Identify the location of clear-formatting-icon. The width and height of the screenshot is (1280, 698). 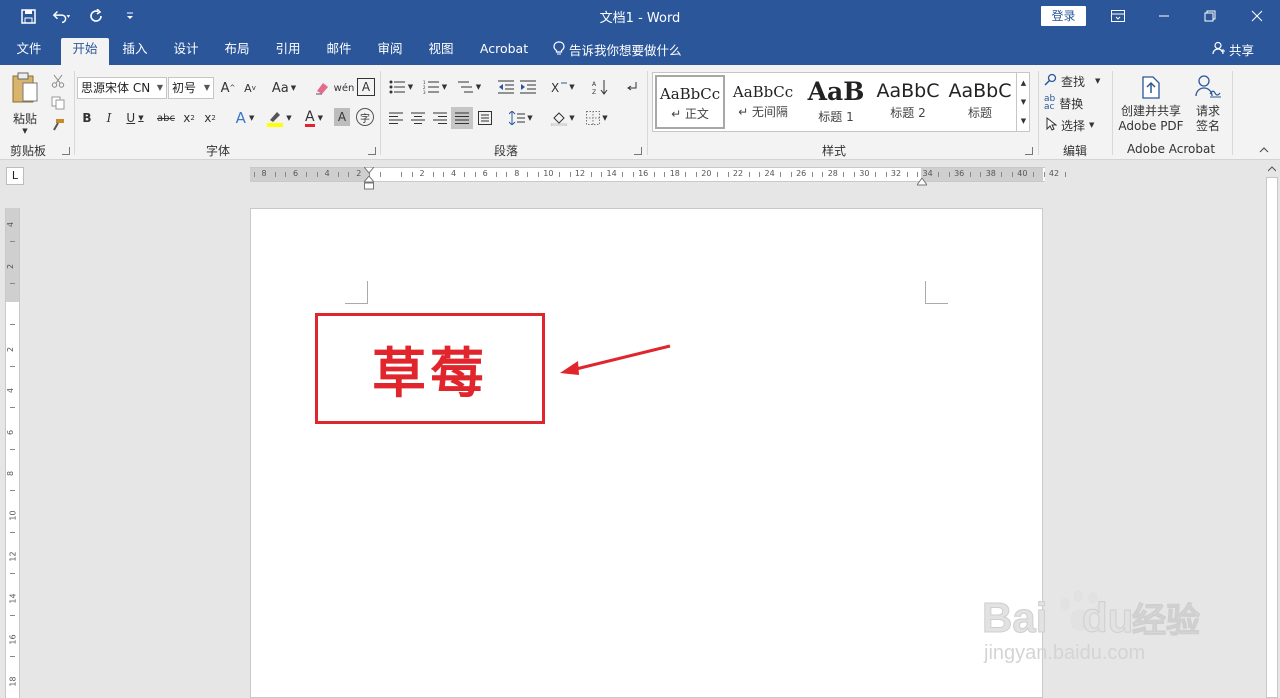
(322, 88).